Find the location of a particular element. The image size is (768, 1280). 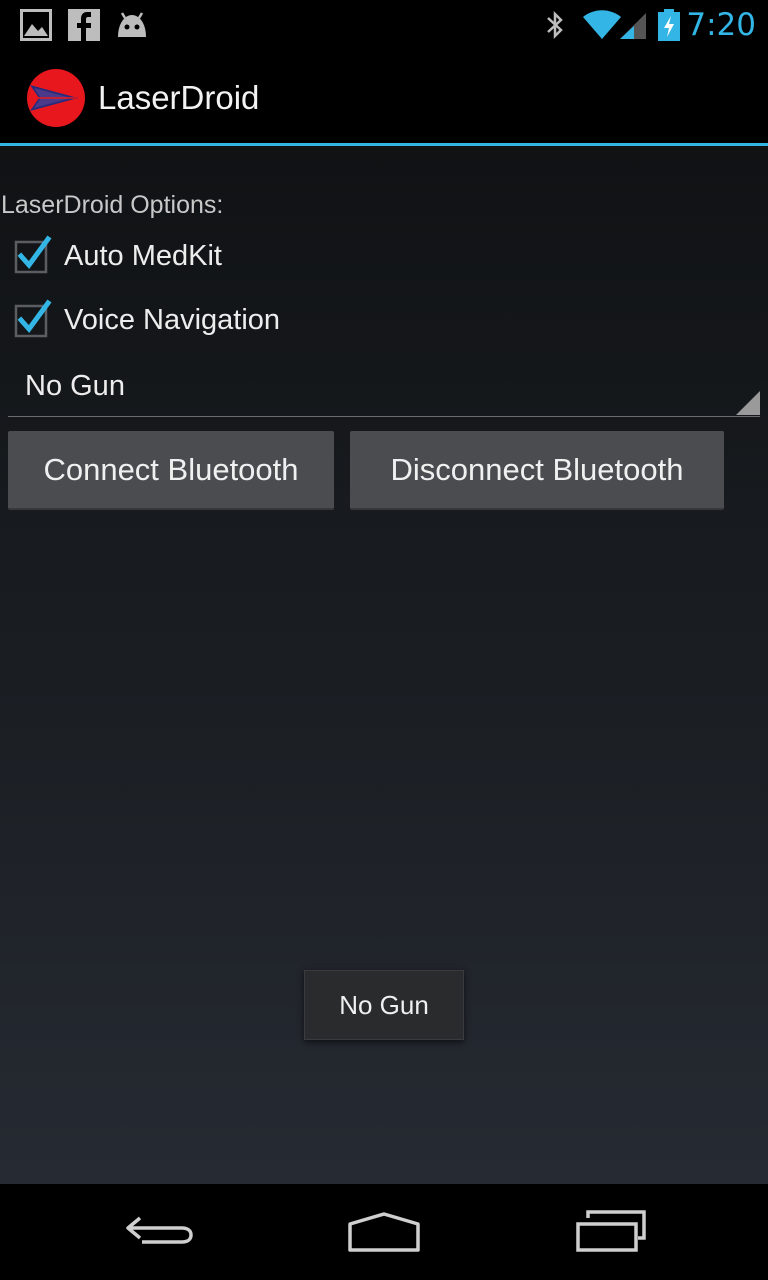

disconnect-bluetooth-button: Disconnect Bluetooth is located at coordinates (537, 470).